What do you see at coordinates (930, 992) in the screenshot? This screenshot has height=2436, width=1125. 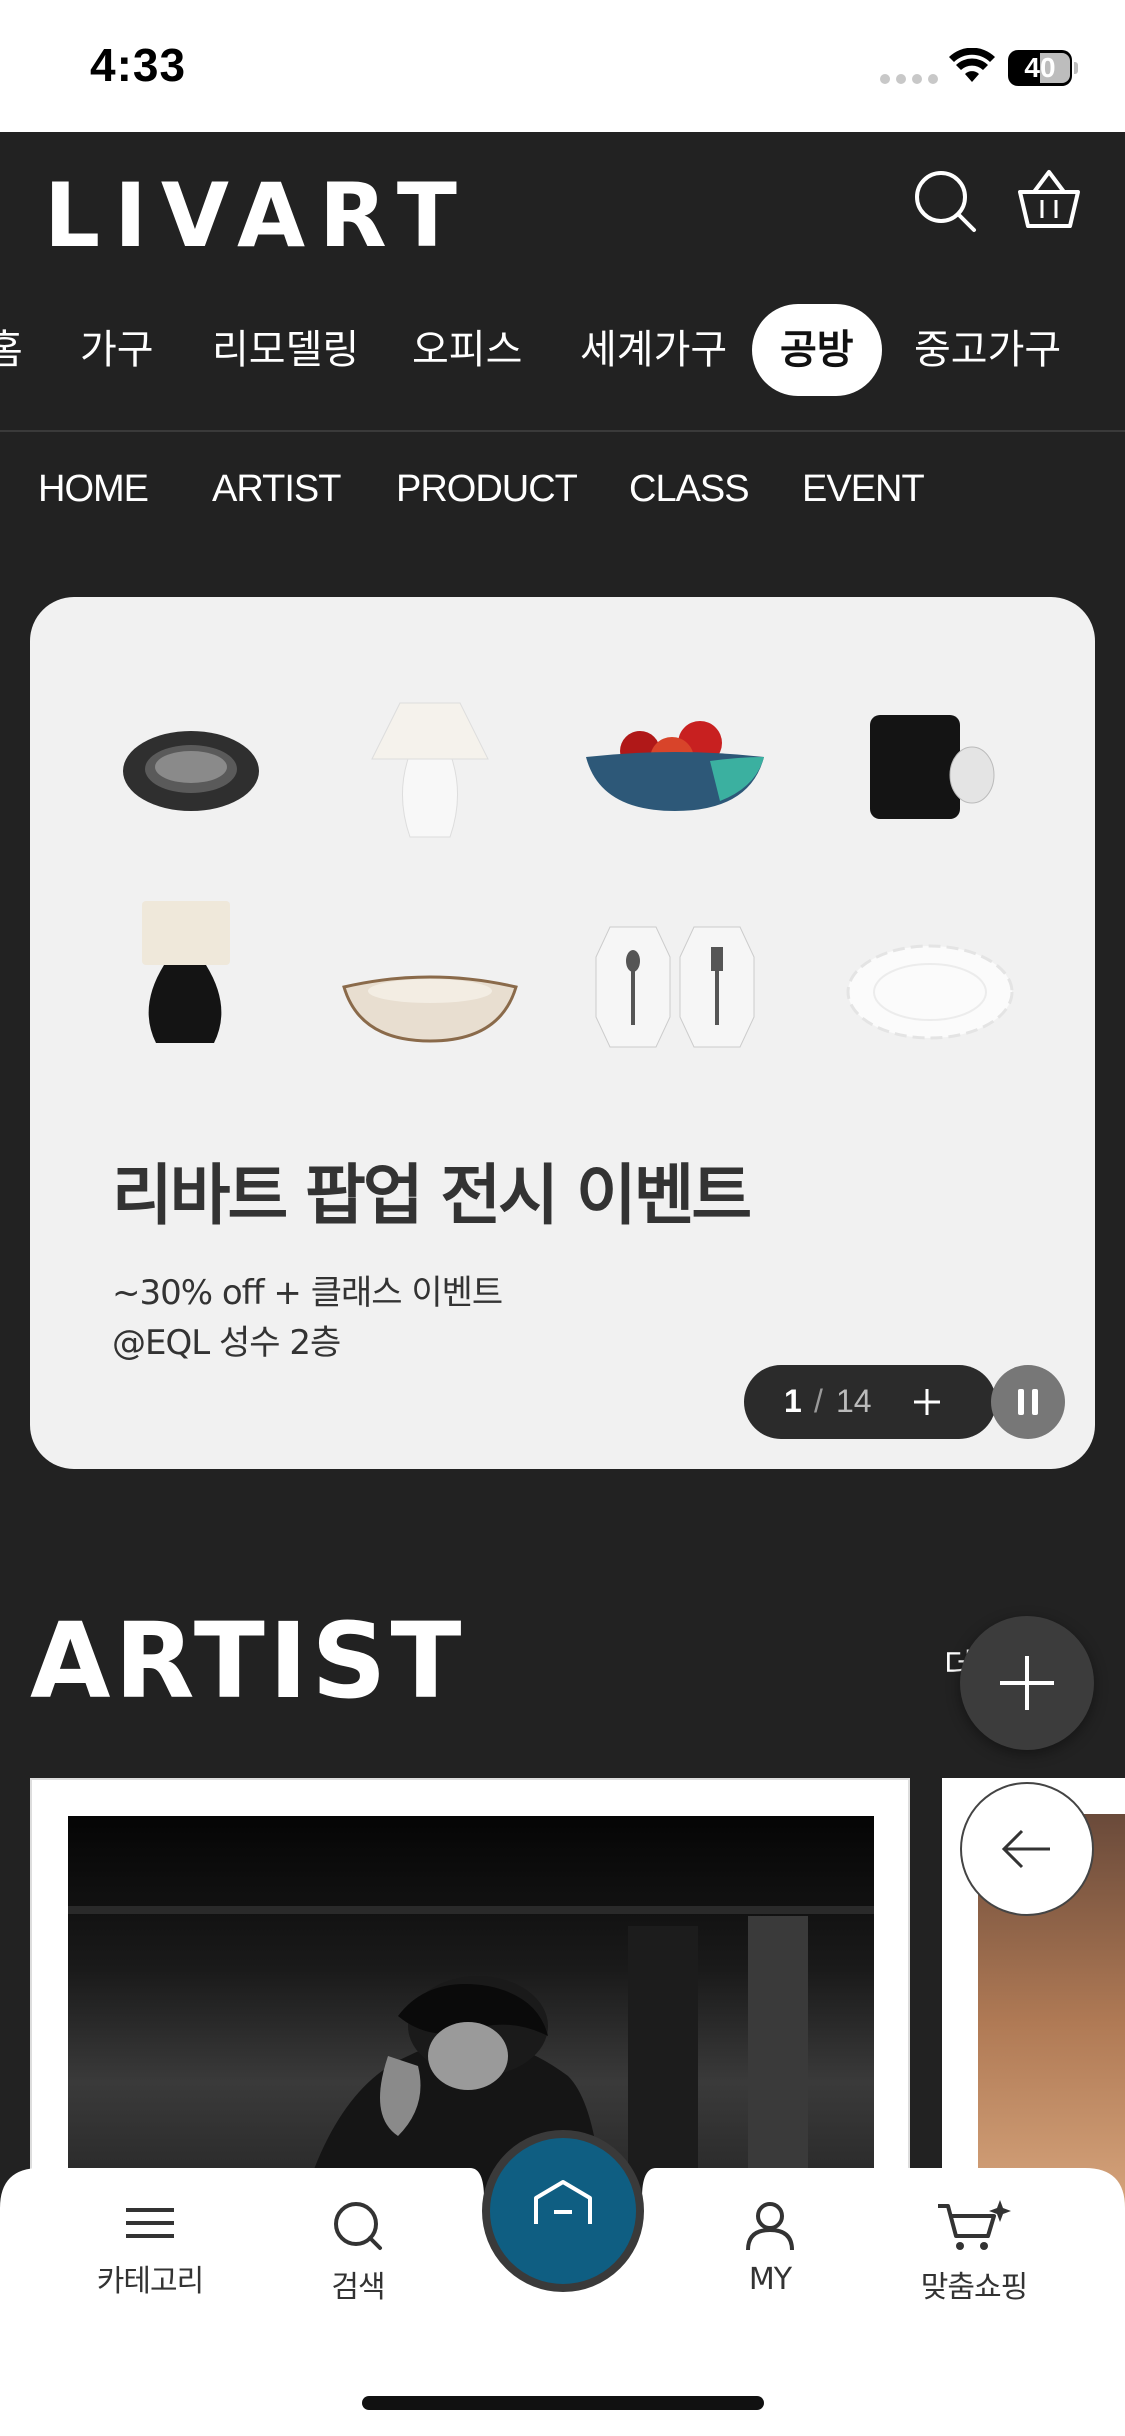 I see `white-scalloped-plate-image` at bounding box center [930, 992].